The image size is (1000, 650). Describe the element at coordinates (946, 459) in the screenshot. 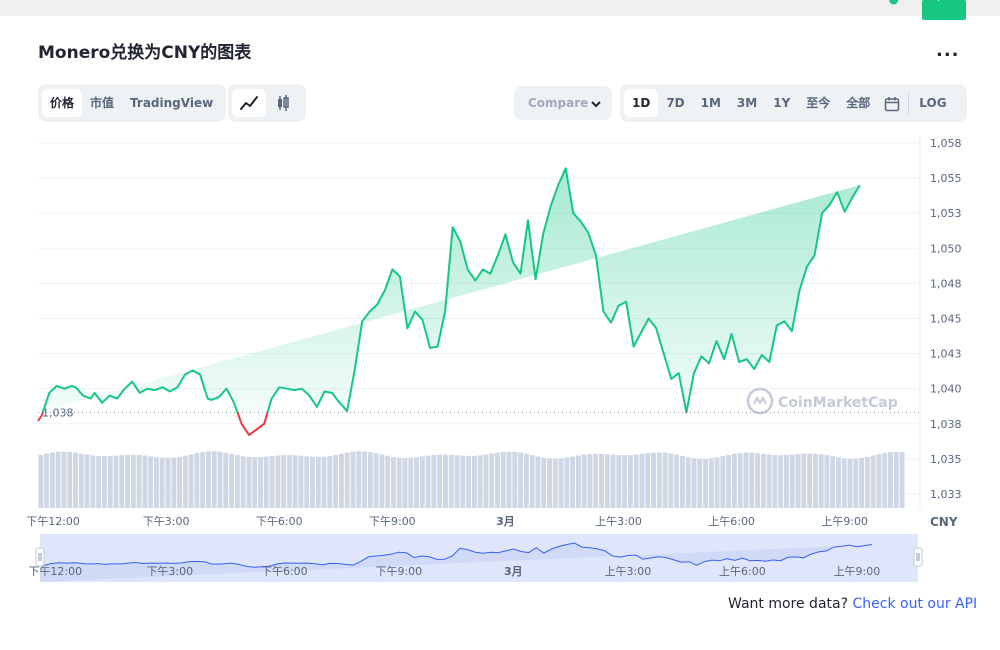

I see `y-tick-label: 1,035` at that location.